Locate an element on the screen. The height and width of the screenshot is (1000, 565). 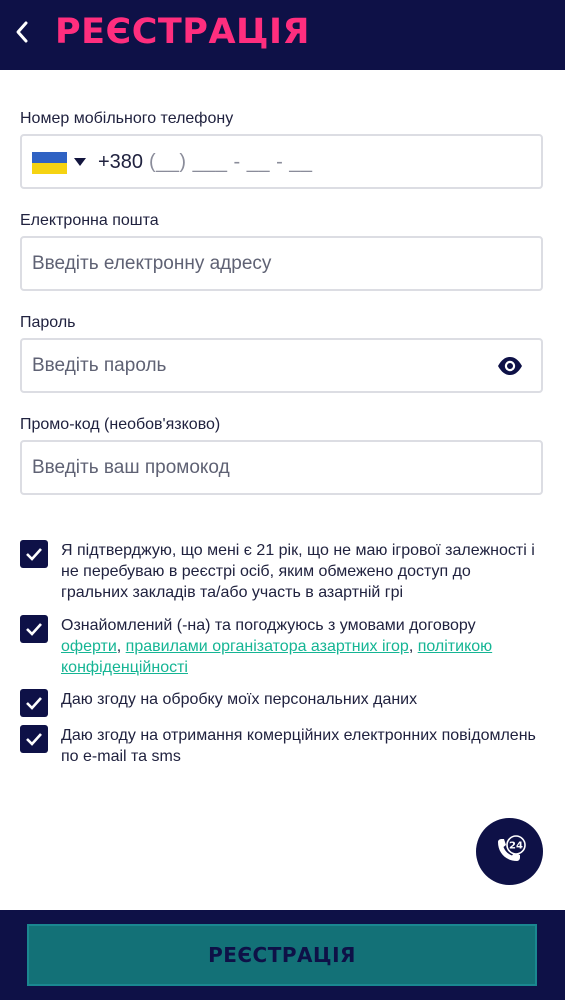
app-header: РЕЄСТРАЦІЯ is located at coordinates (282, 35).